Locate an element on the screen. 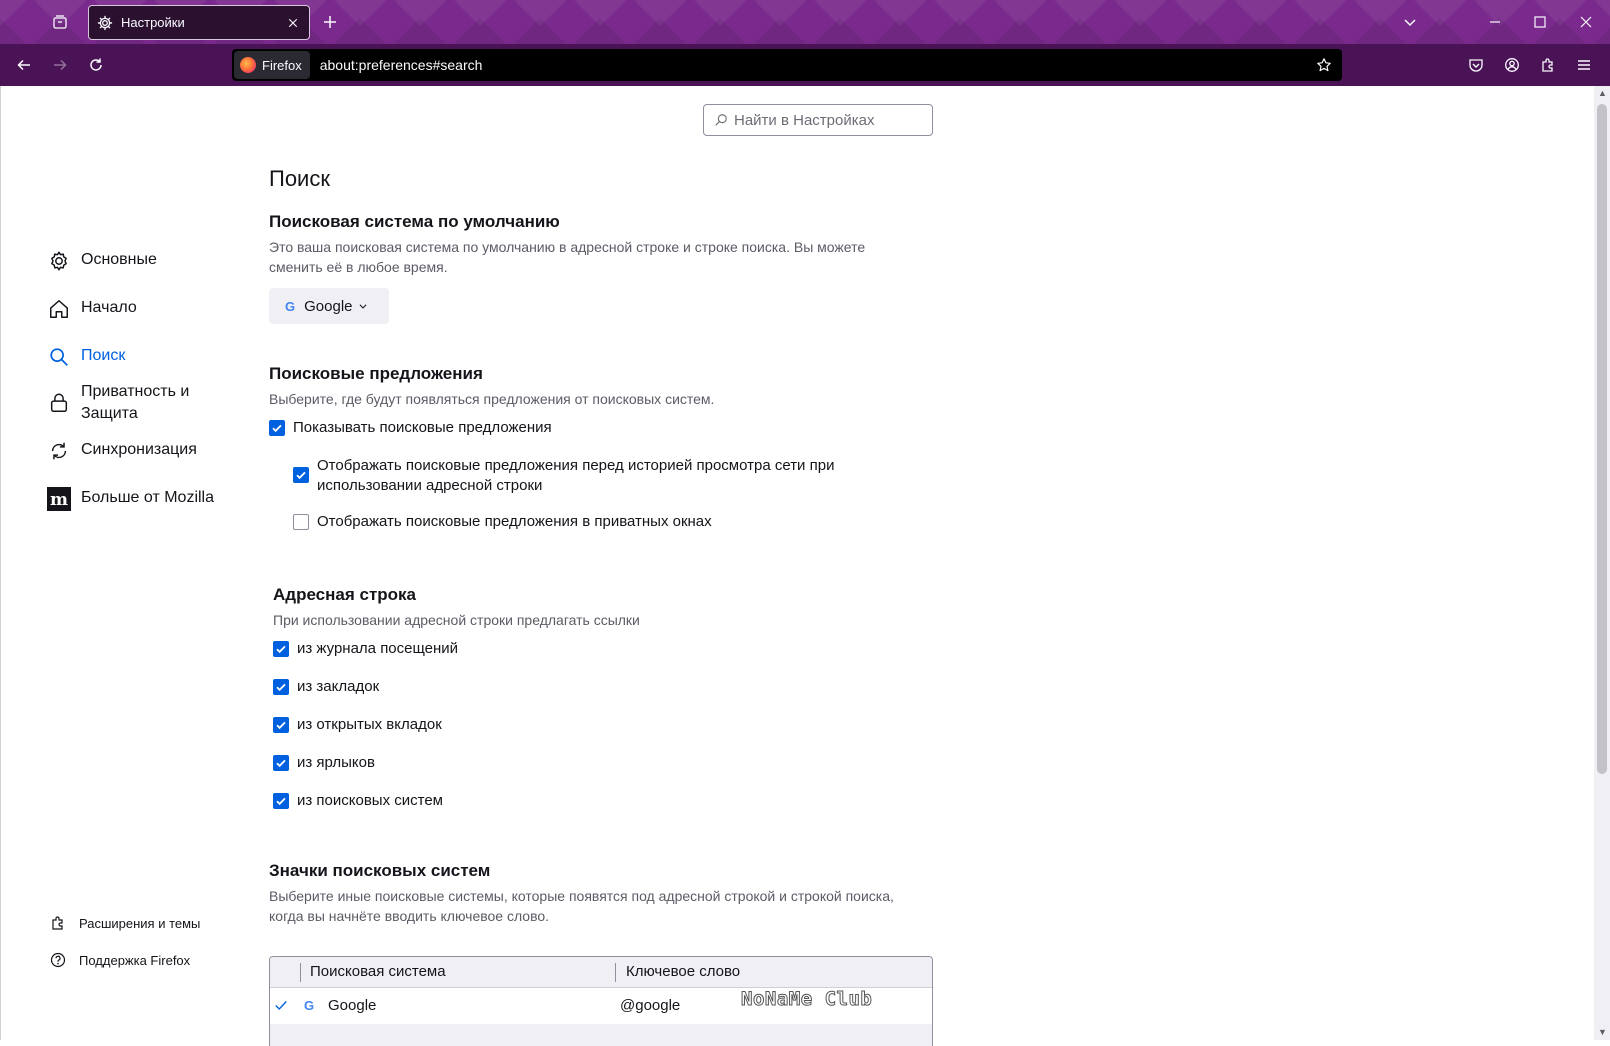 The width and height of the screenshot is (1610, 1046). address-bar-option-open-tabs: из открытых вкладок is located at coordinates (357, 725).